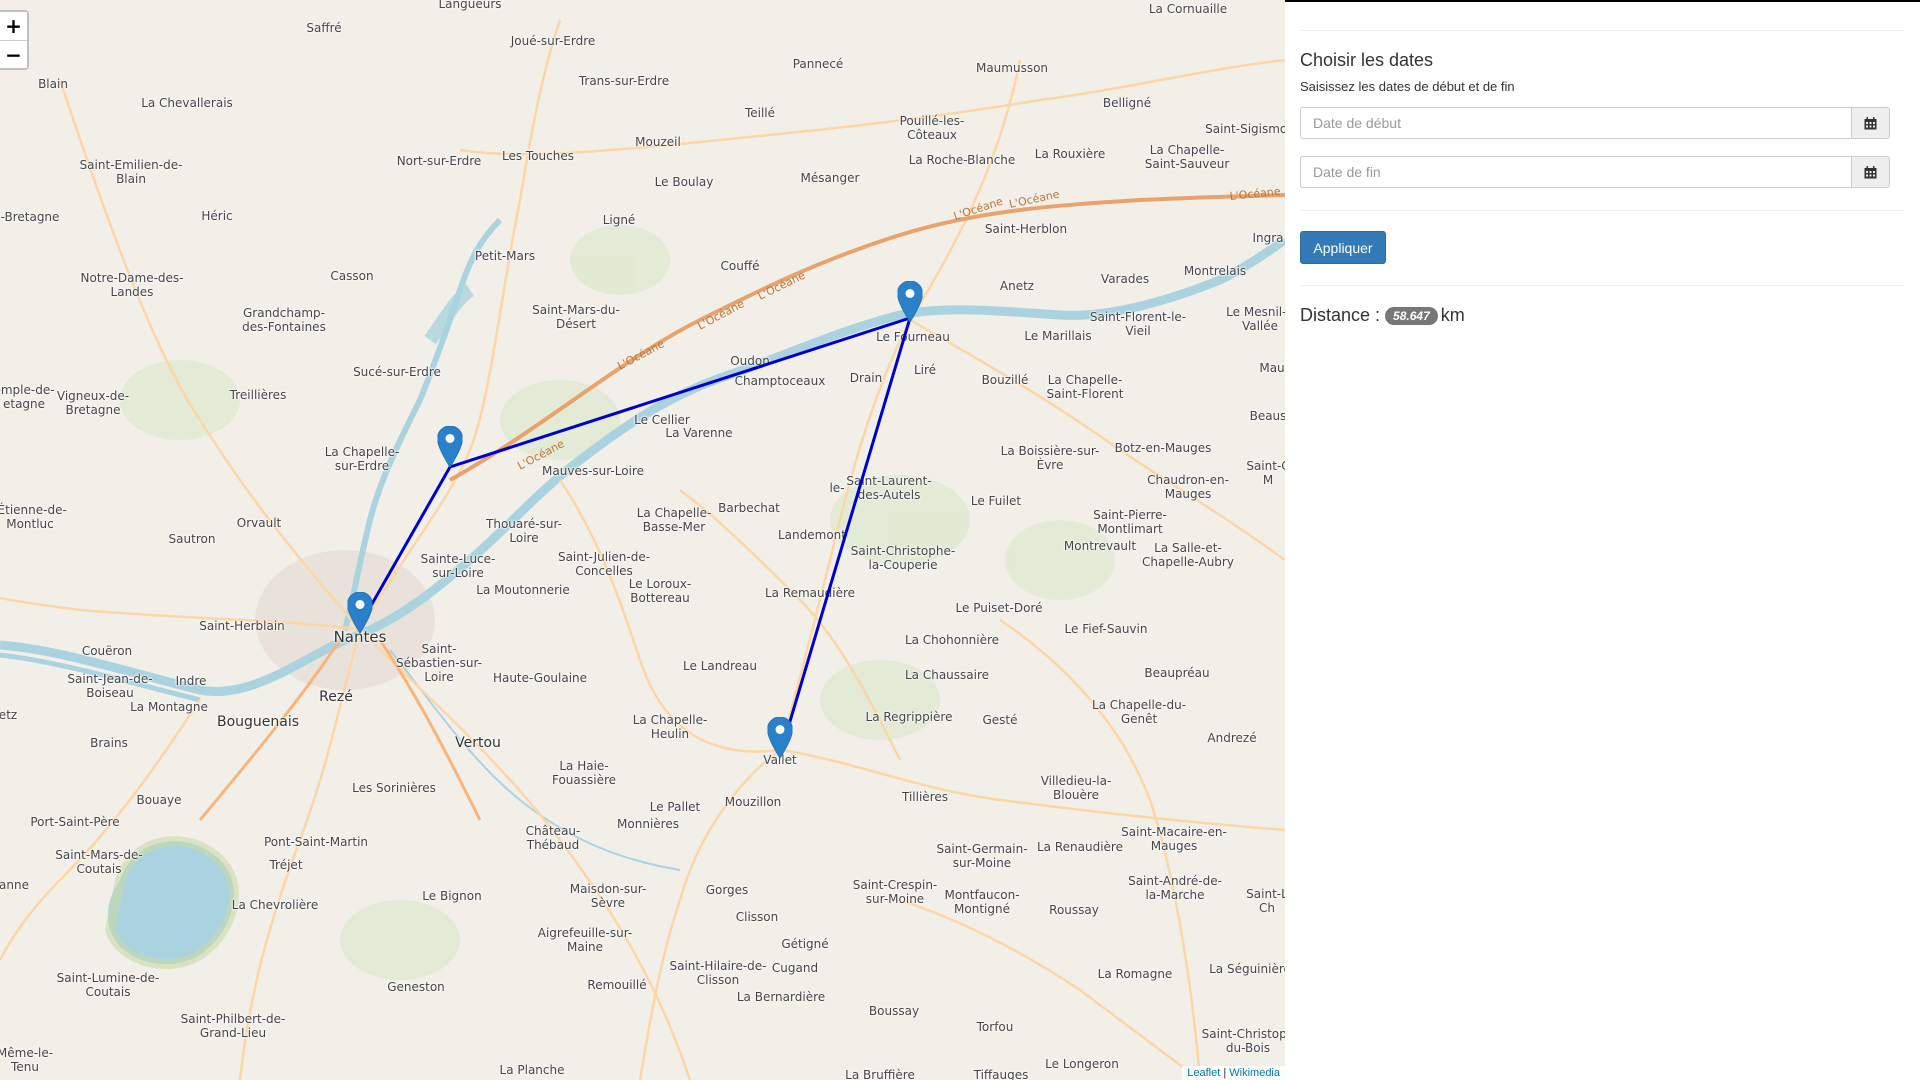  I want to click on map-marker-ancenis, so click(910, 301).